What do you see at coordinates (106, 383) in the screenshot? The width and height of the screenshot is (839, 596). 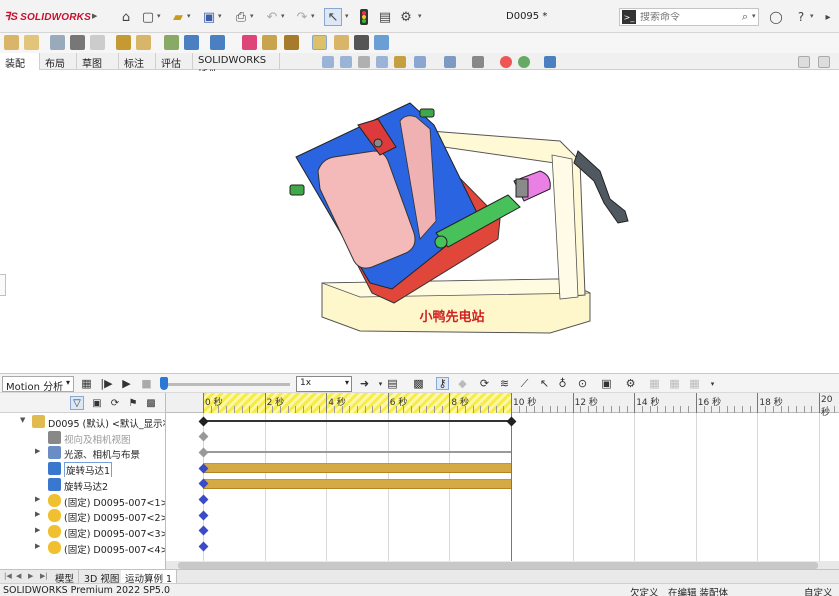 I see `play-from-start-icon: |▶` at bounding box center [106, 383].